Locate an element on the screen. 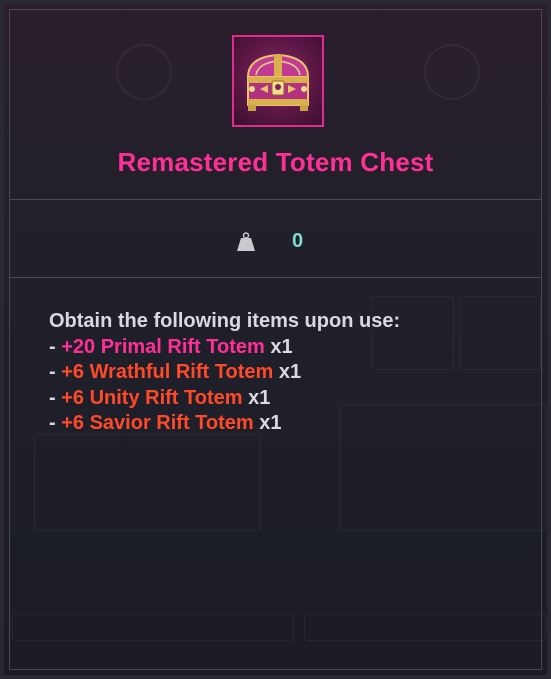 This screenshot has height=679, width=551. reward-name: +6 Wrathful Rift Totem is located at coordinates (167, 372).